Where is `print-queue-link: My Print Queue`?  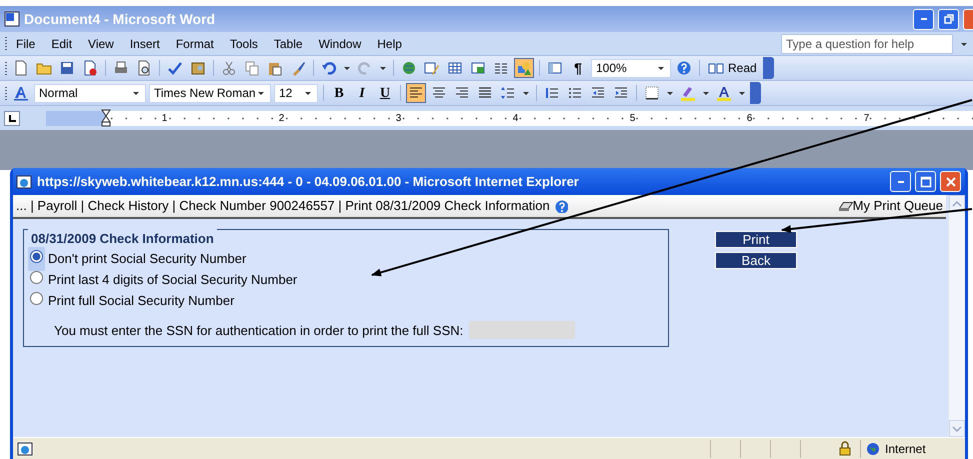 print-queue-link: My Print Queue is located at coordinates (892, 206).